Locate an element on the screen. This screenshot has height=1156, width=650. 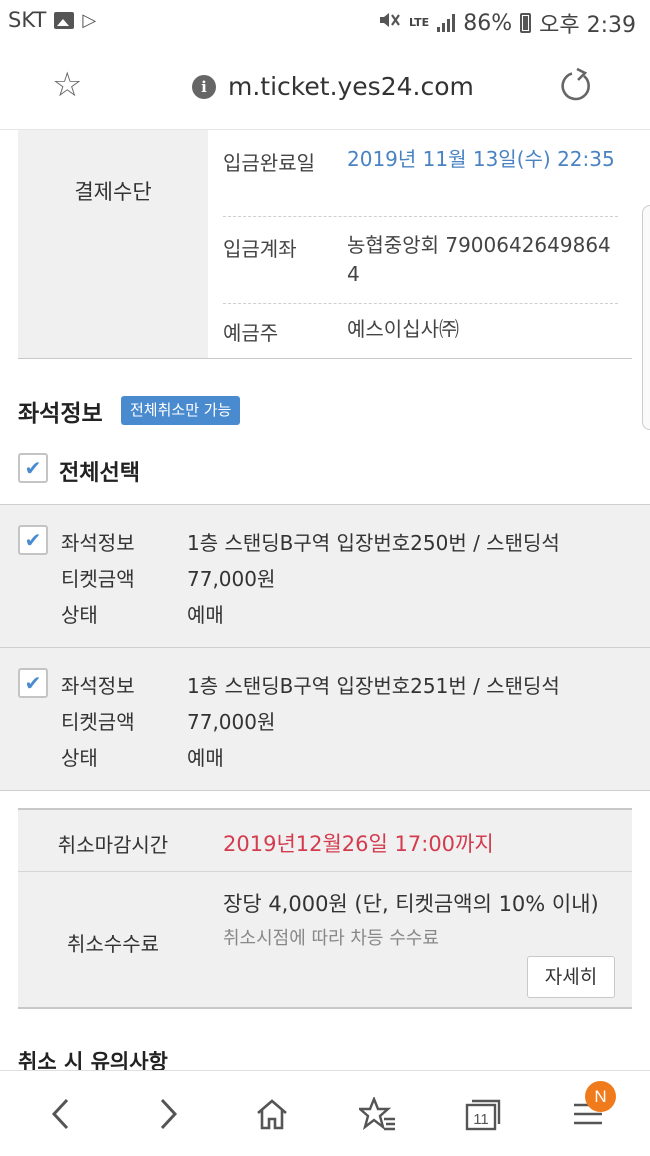
deposit-date-label: 입금완료일 is located at coordinates (269, 163).